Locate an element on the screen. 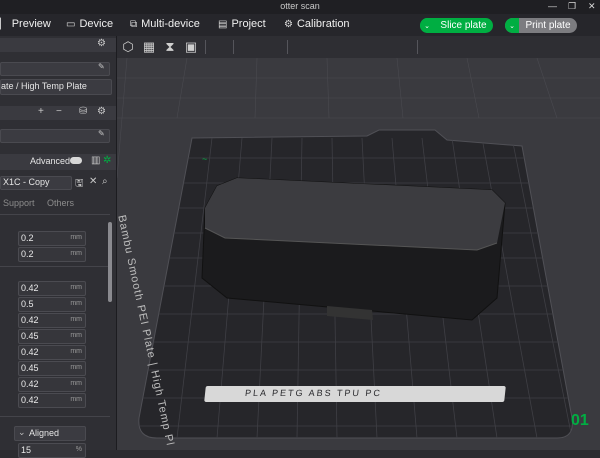 This screenshot has width=600, height=458. line-width-value-5: 0.42 is located at coordinates (30, 352).